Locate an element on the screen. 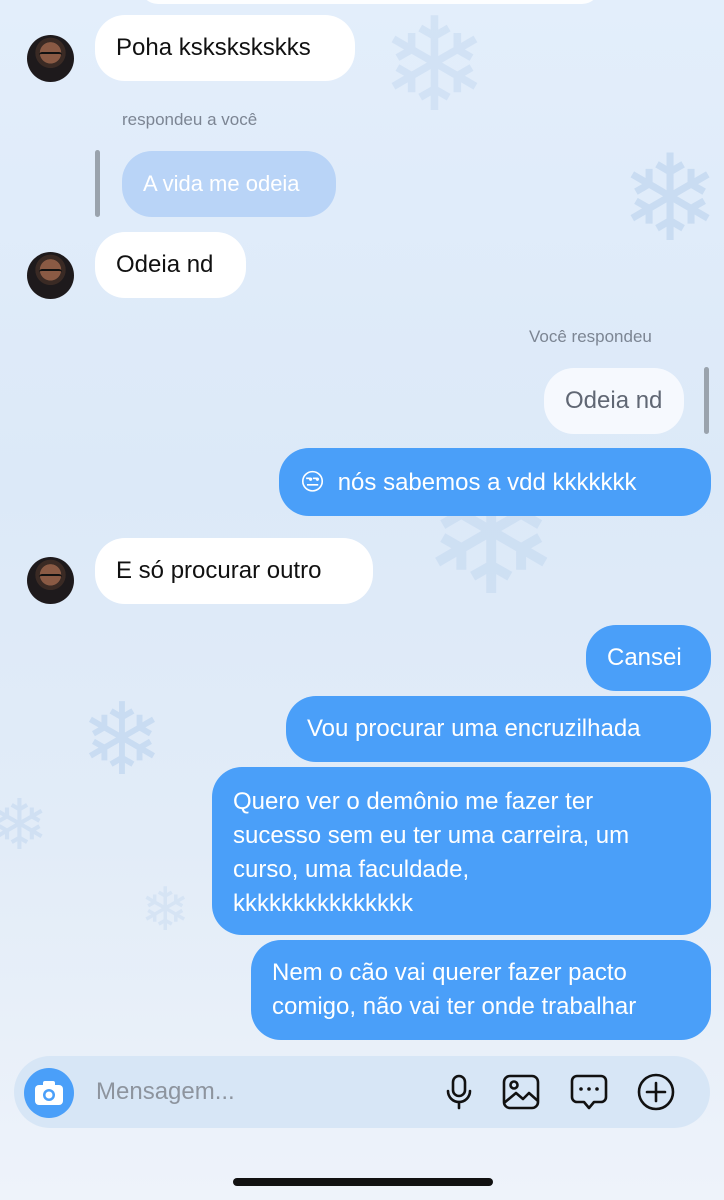 The width and height of the screenshot is (724, 1200). home-indicator is located at coordinates (363, 1182).